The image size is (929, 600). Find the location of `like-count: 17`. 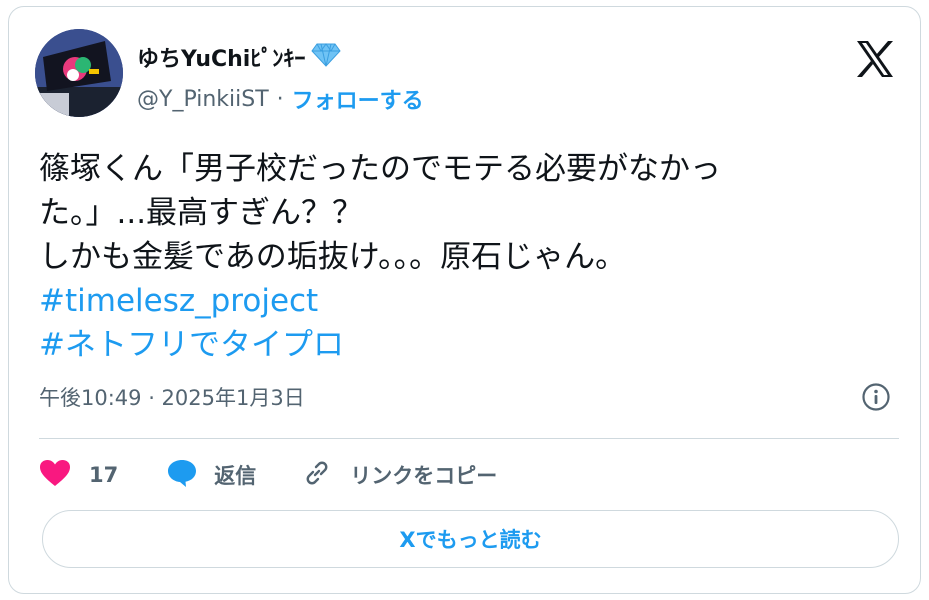

like-count: 17 is located at coordinates (104, 475).